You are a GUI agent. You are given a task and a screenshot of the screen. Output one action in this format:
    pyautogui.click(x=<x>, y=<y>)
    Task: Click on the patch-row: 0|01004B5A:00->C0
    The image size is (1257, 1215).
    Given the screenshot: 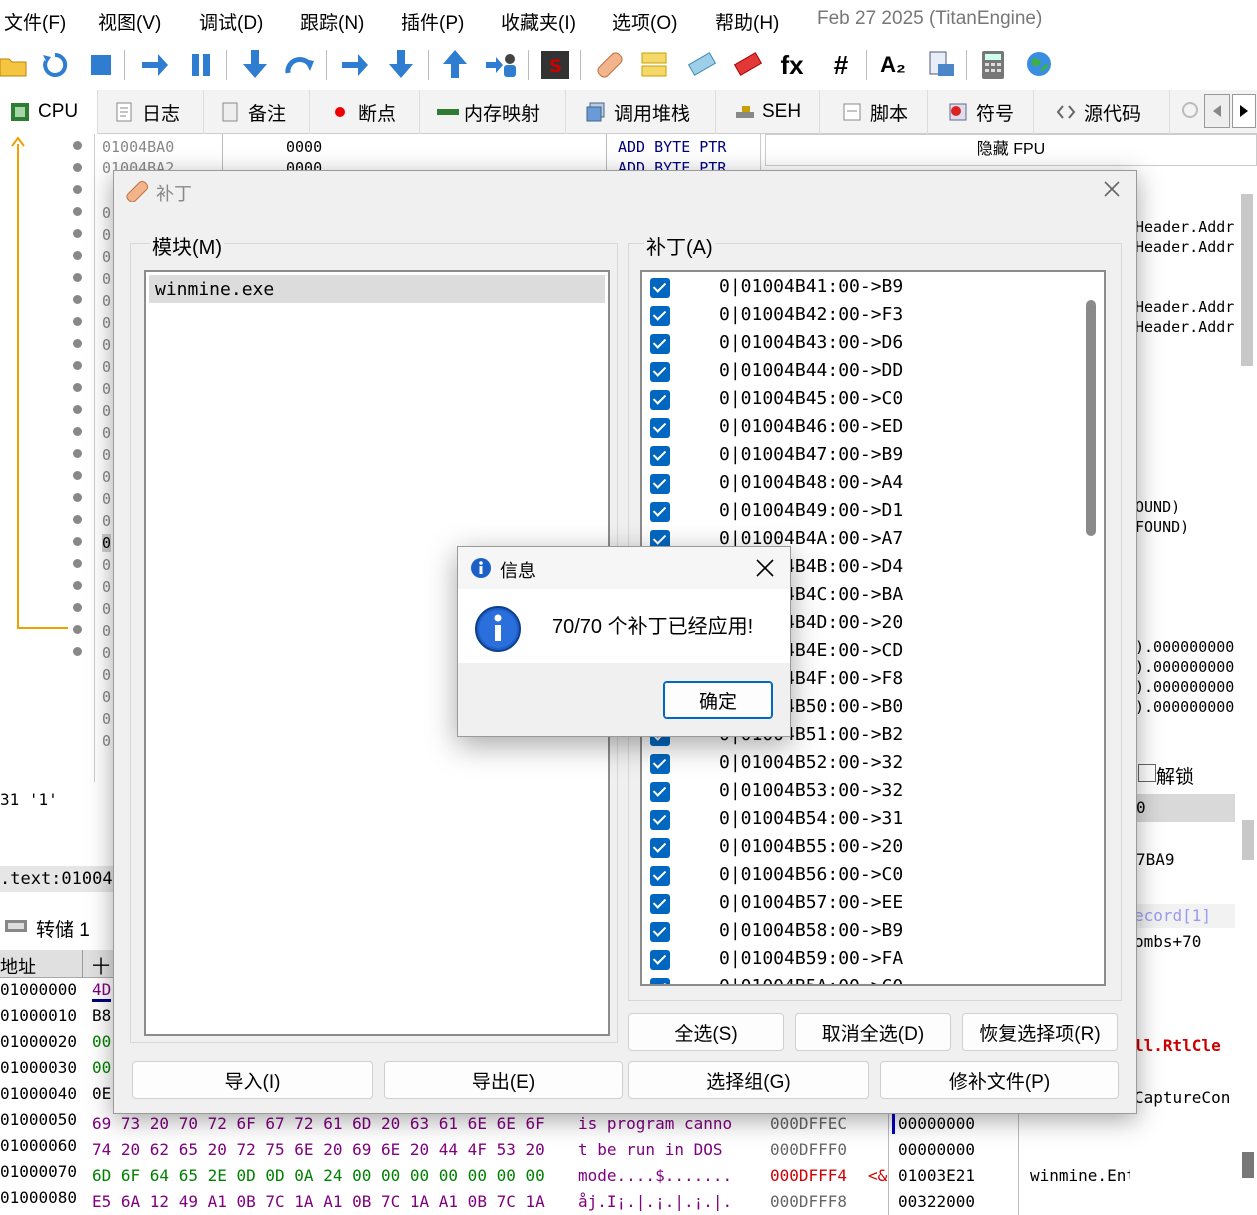 What is the action you would take?
    pyautogui.click(x=873, y=979)
    